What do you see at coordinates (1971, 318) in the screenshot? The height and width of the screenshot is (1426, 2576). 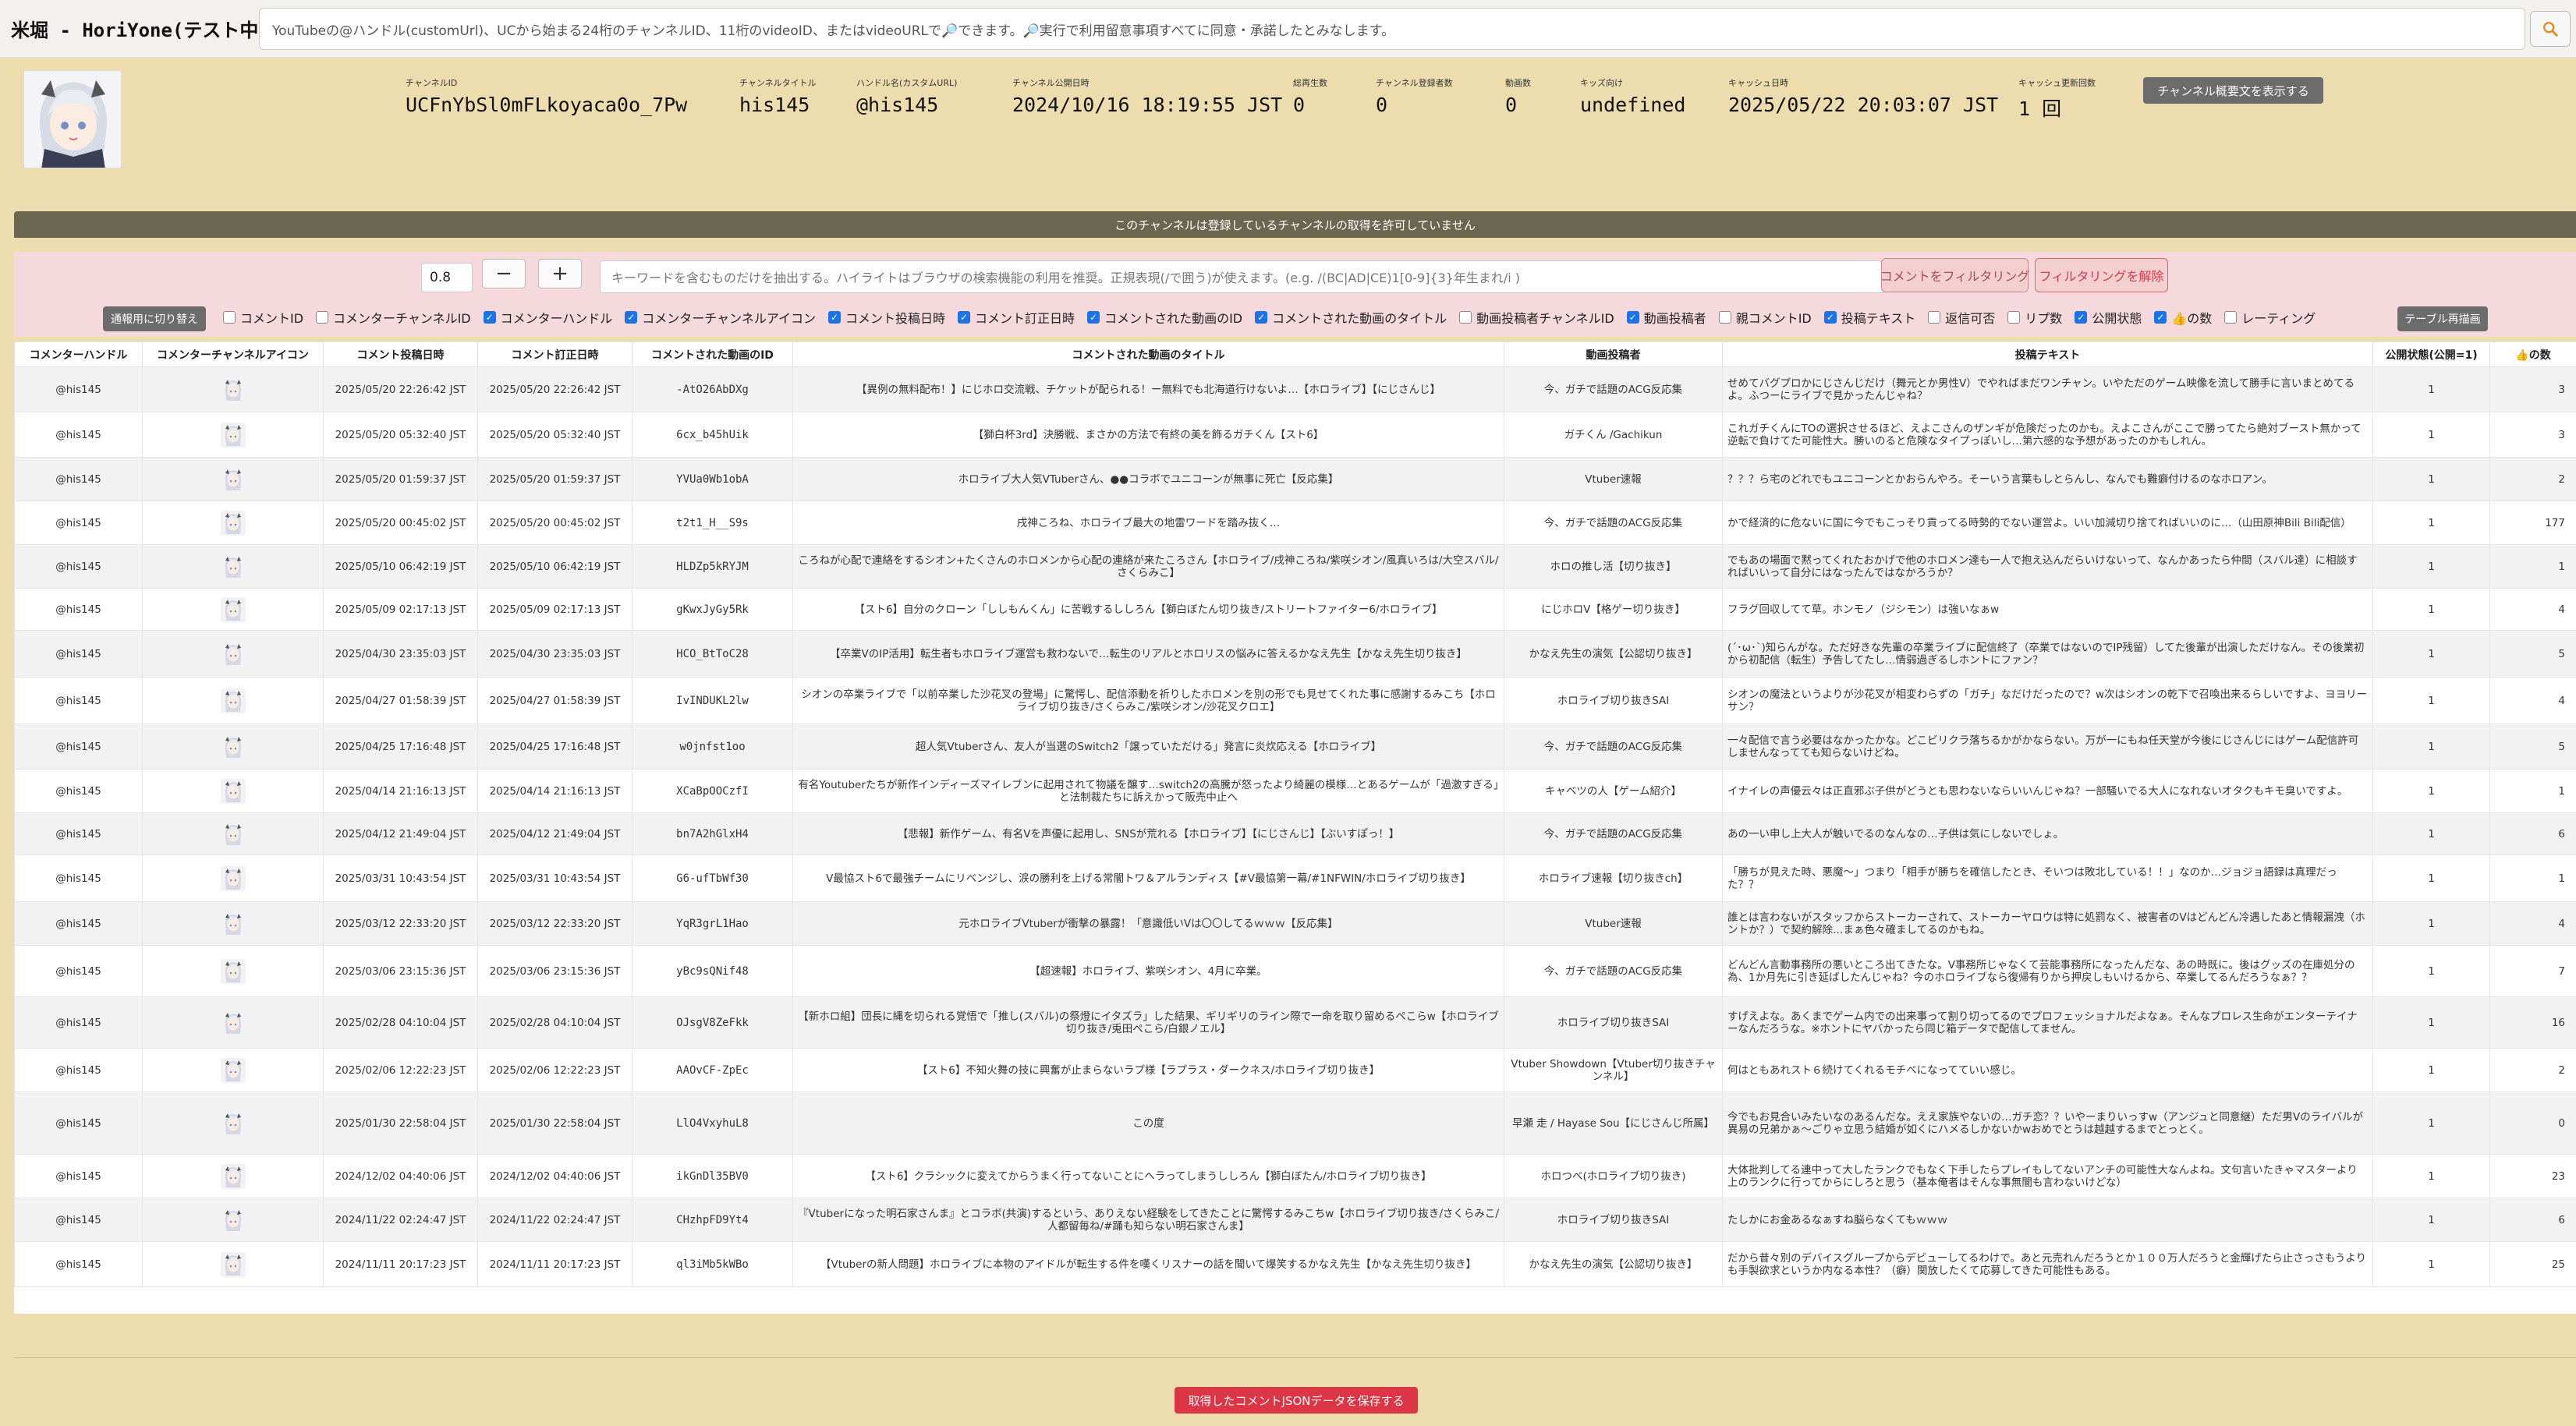 I see `column-toggle-label: 返信可否` at bounding box center [1971, 318].